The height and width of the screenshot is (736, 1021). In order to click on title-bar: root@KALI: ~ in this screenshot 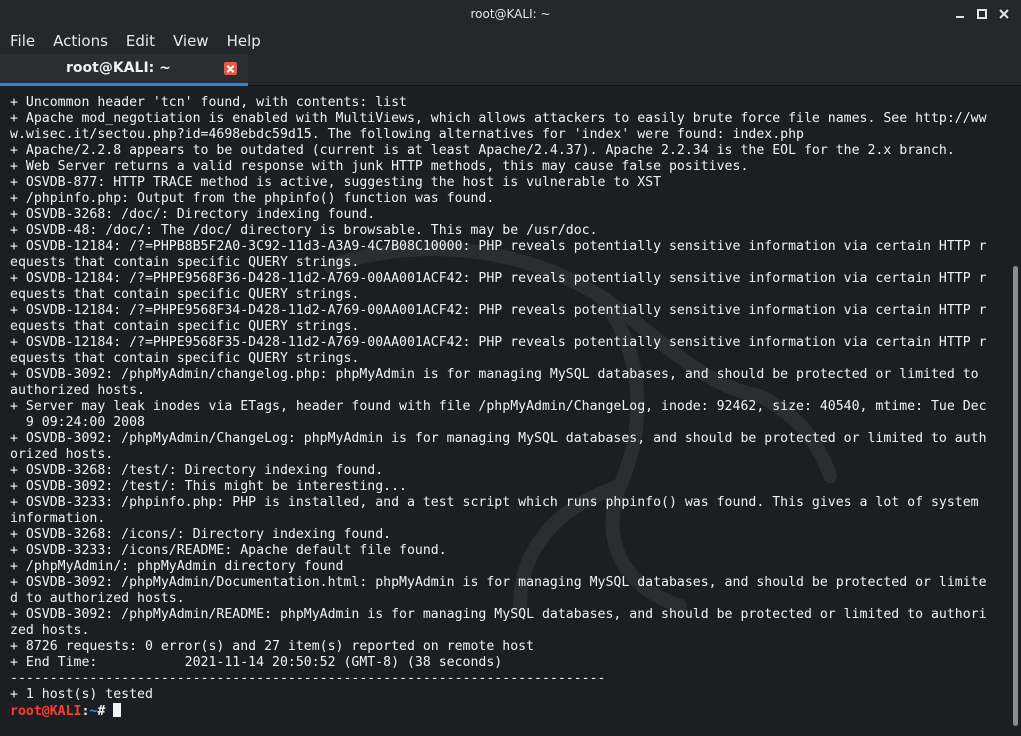, I will do `click(510, 14)`.